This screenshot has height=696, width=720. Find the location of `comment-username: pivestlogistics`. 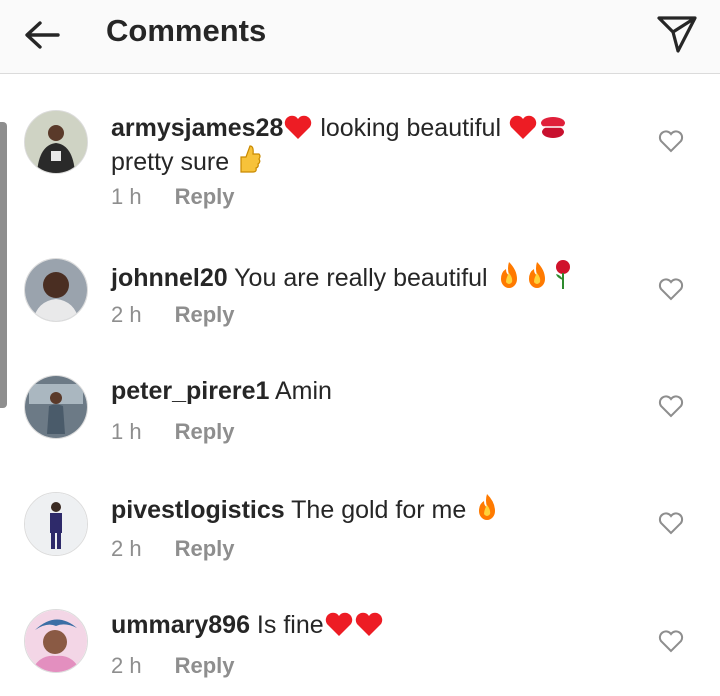

comment-username: pivestlogistics is located at coordinates (198, 510).